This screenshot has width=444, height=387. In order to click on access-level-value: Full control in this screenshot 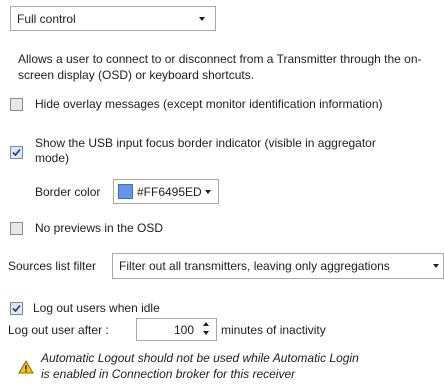, I will do `click(46, 18)`.